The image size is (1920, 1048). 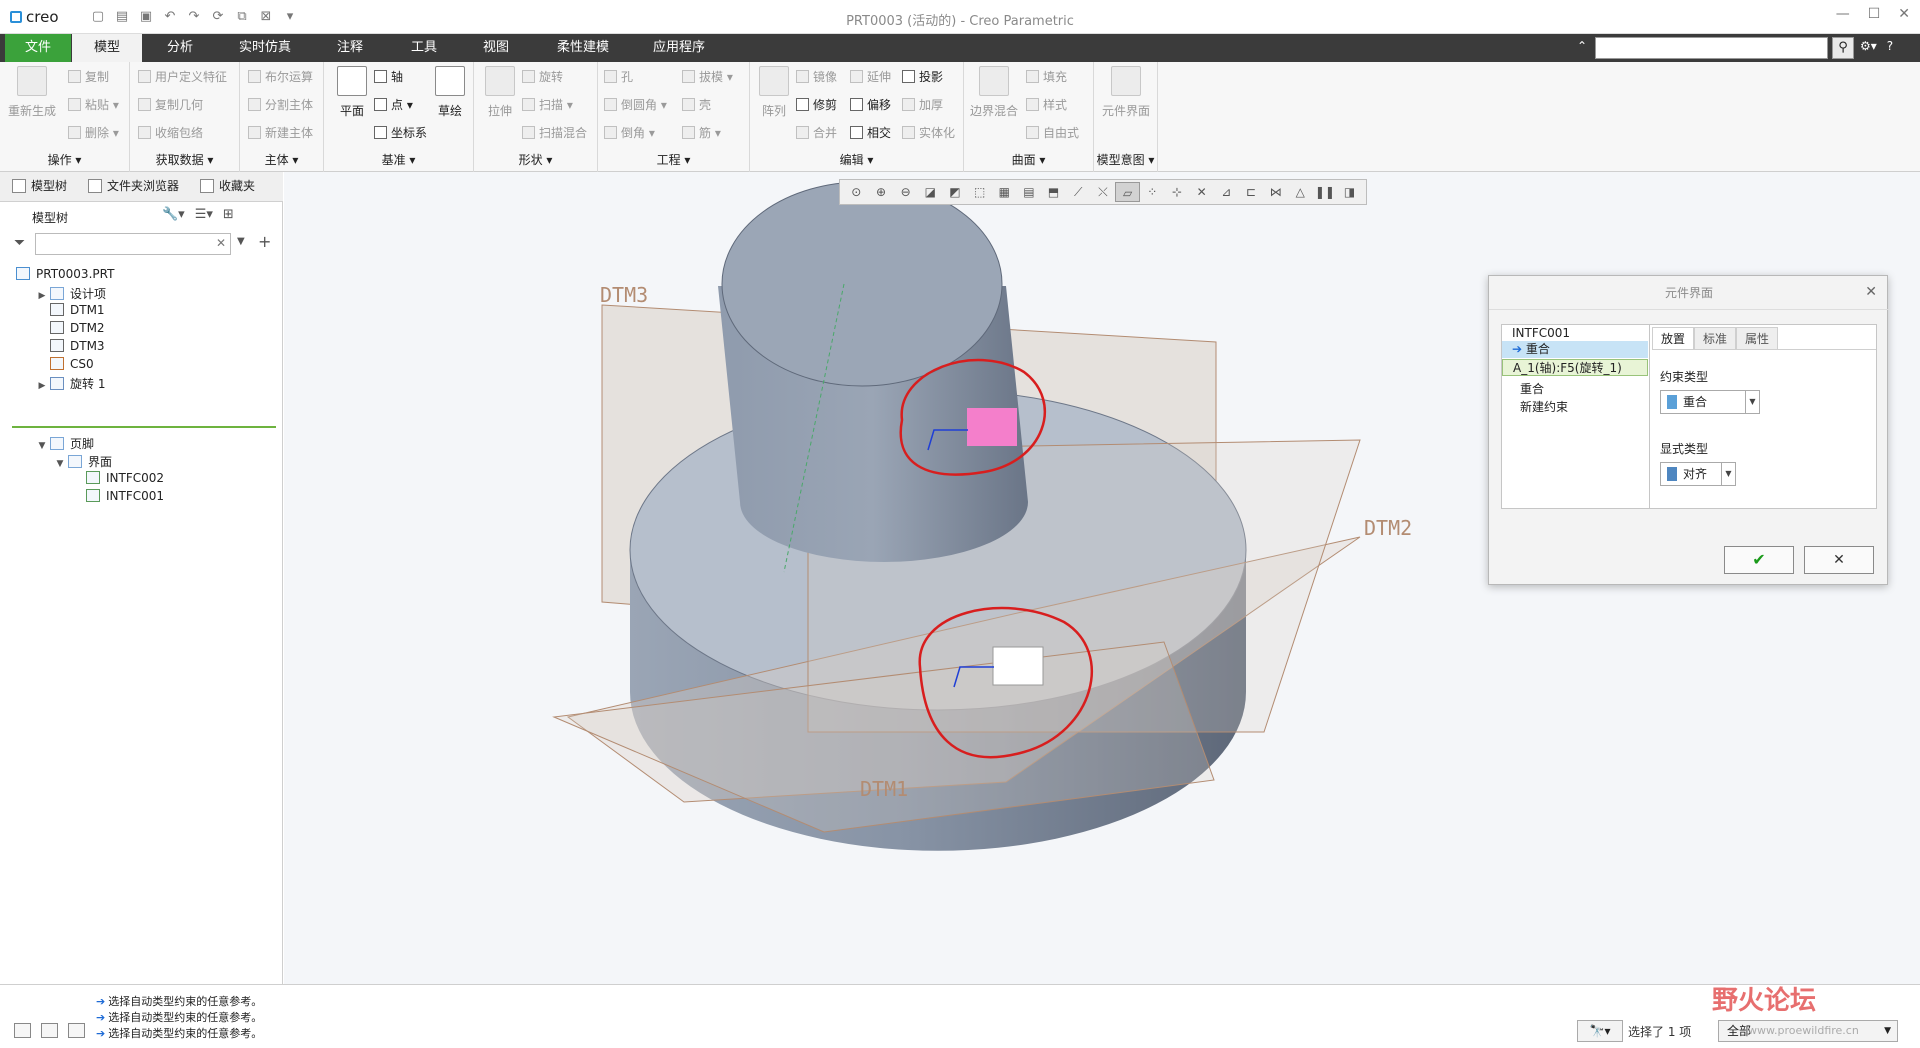 What do you see at coordinates (862, 284) in the screenshot?
I see `boss-cylinder-top` at bounding box center [862, 284].